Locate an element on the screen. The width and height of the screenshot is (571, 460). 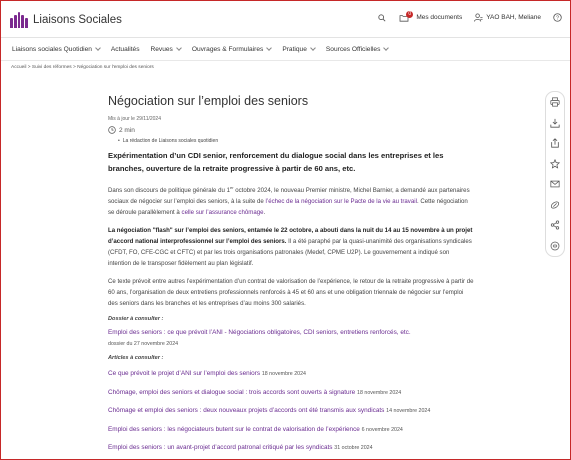
nav-item-pratique: Pratique is located at coordinates (299, 49).